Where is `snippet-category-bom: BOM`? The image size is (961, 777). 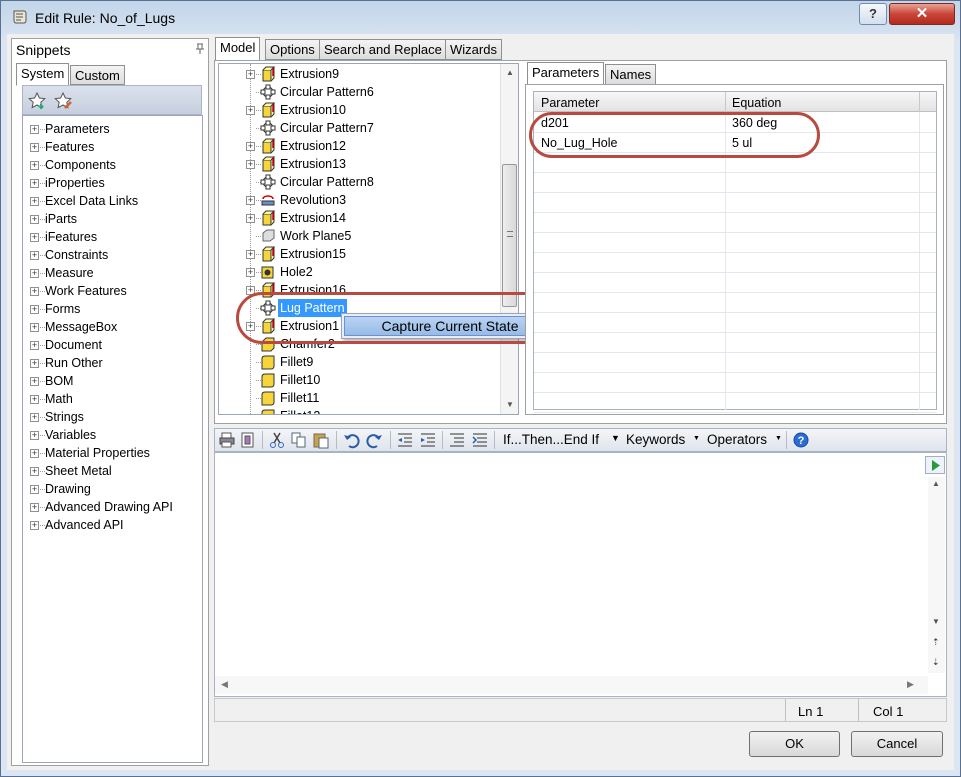 snippet-category-bom: BOM is located at coordinates (59, 381).